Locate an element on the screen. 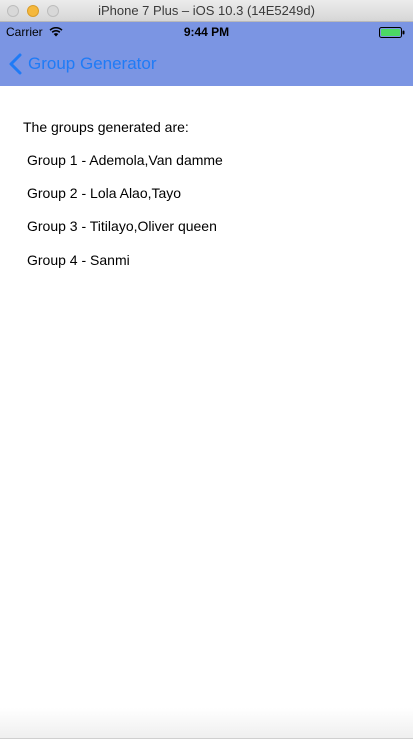 This screenshot has height=739, width=413. back-button-label: Group Generator is located at coordinates (92, 63).